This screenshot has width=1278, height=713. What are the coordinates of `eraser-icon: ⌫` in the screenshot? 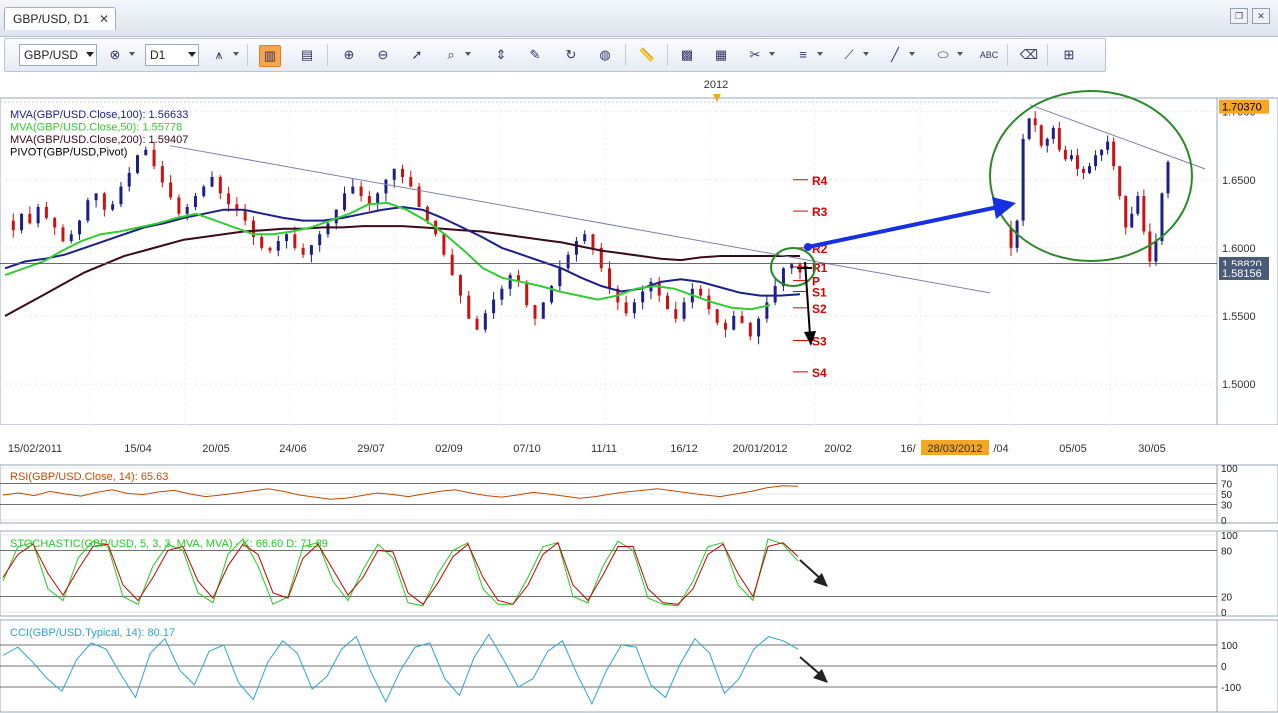 It's located at (1029, 55).